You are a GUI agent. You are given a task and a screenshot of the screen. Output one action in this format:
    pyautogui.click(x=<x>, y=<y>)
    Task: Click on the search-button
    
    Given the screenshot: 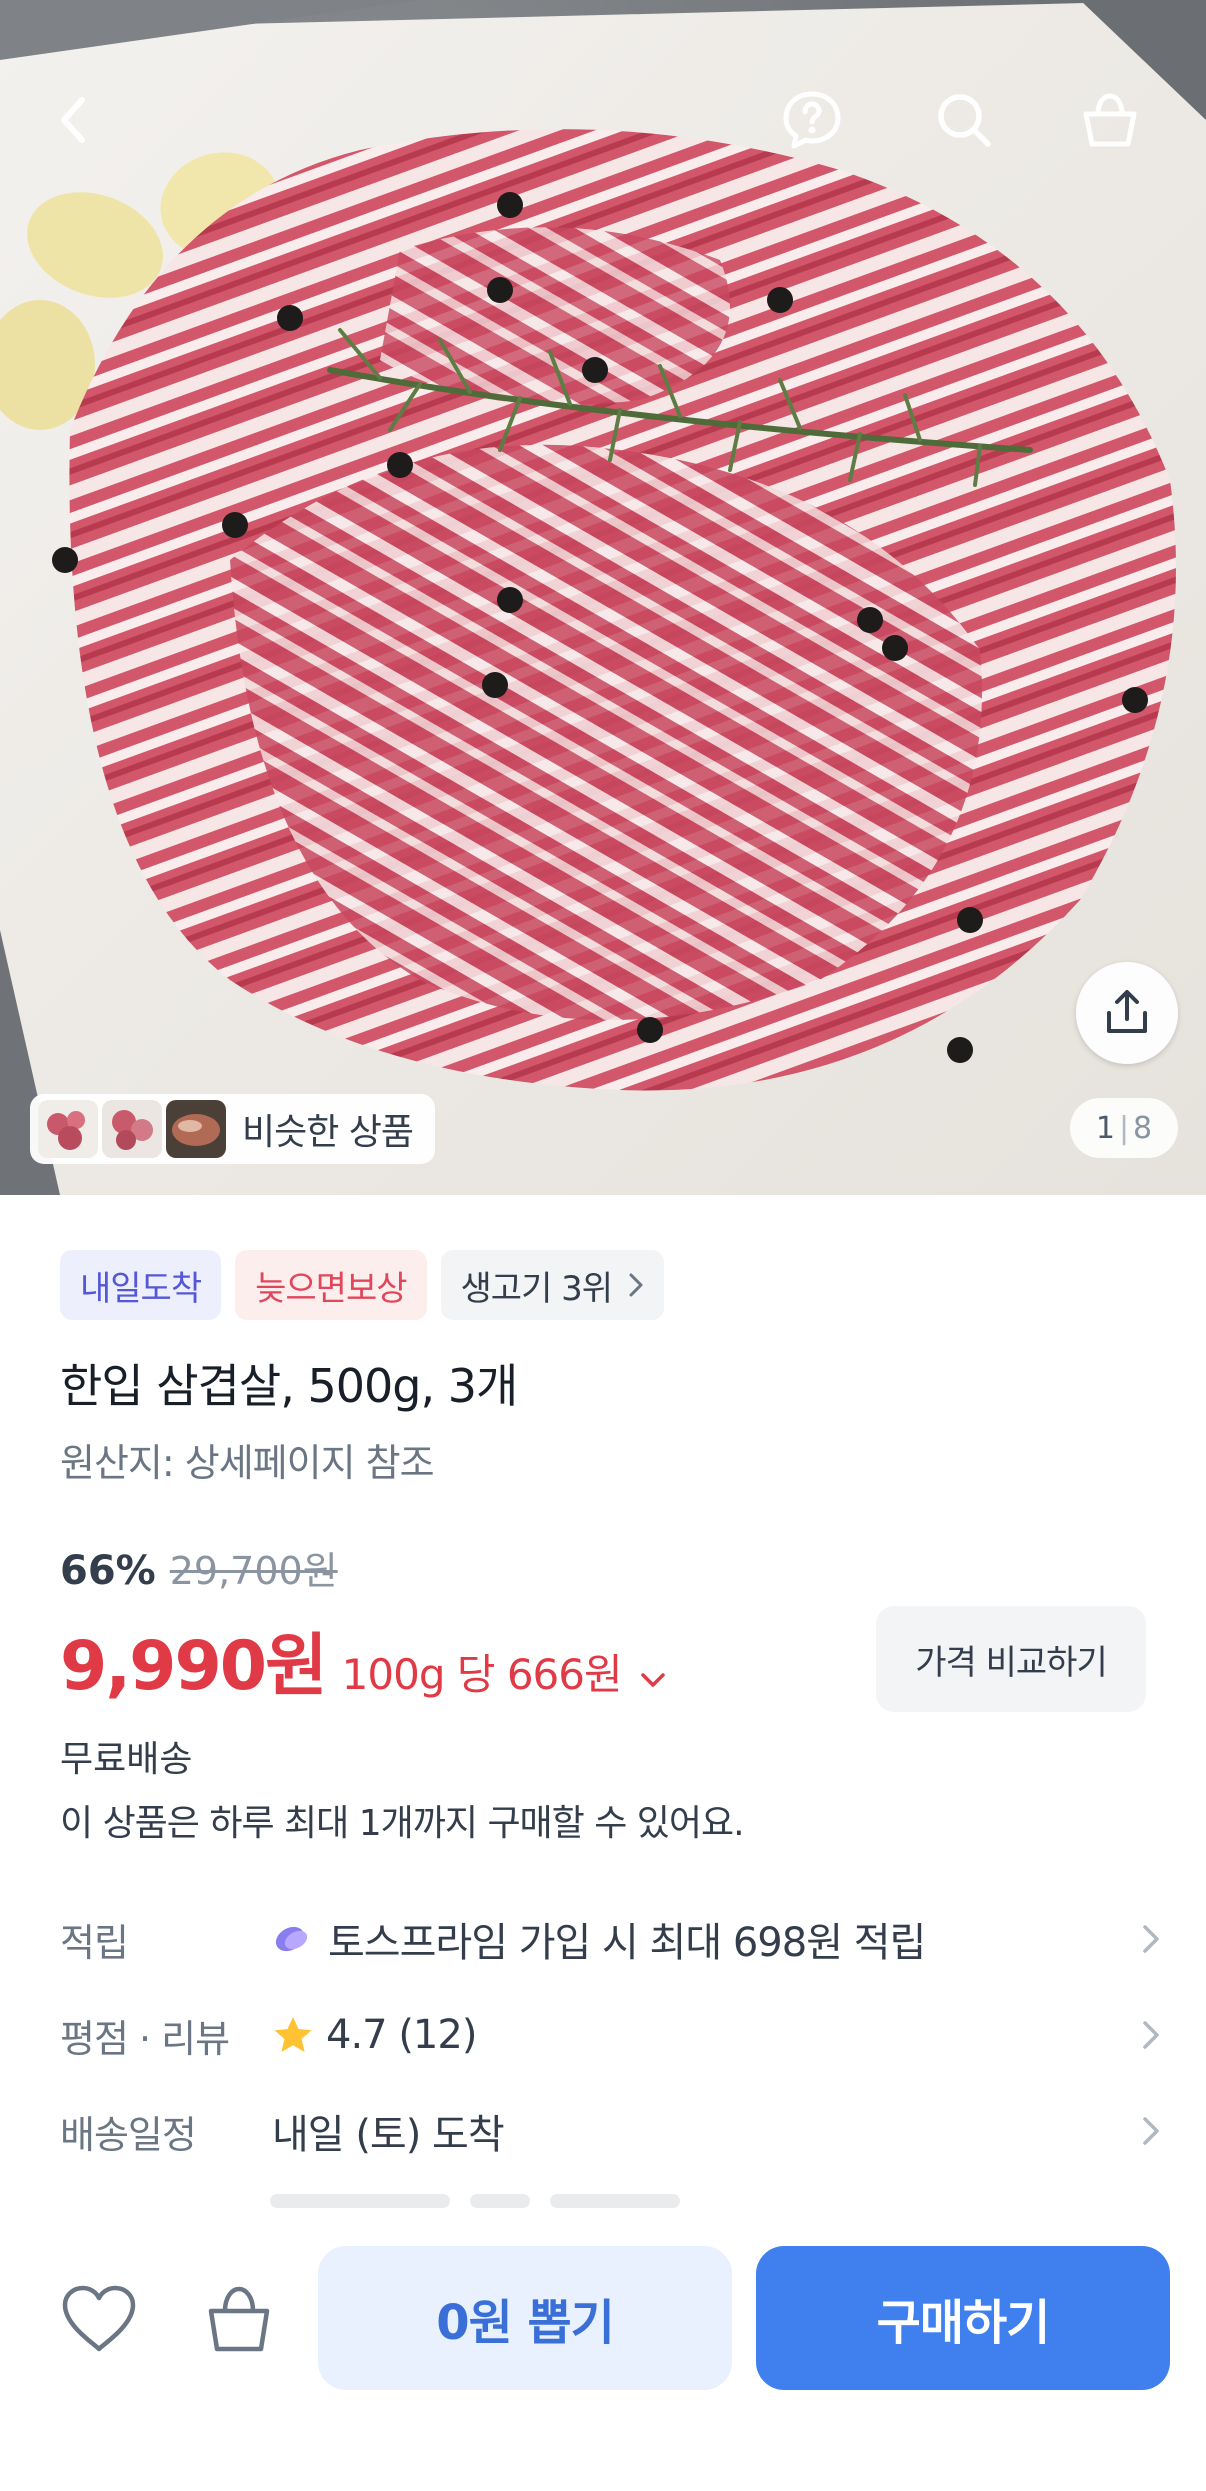 What is the action you would take?
    pyautogui.click(x=964, y=120)
    